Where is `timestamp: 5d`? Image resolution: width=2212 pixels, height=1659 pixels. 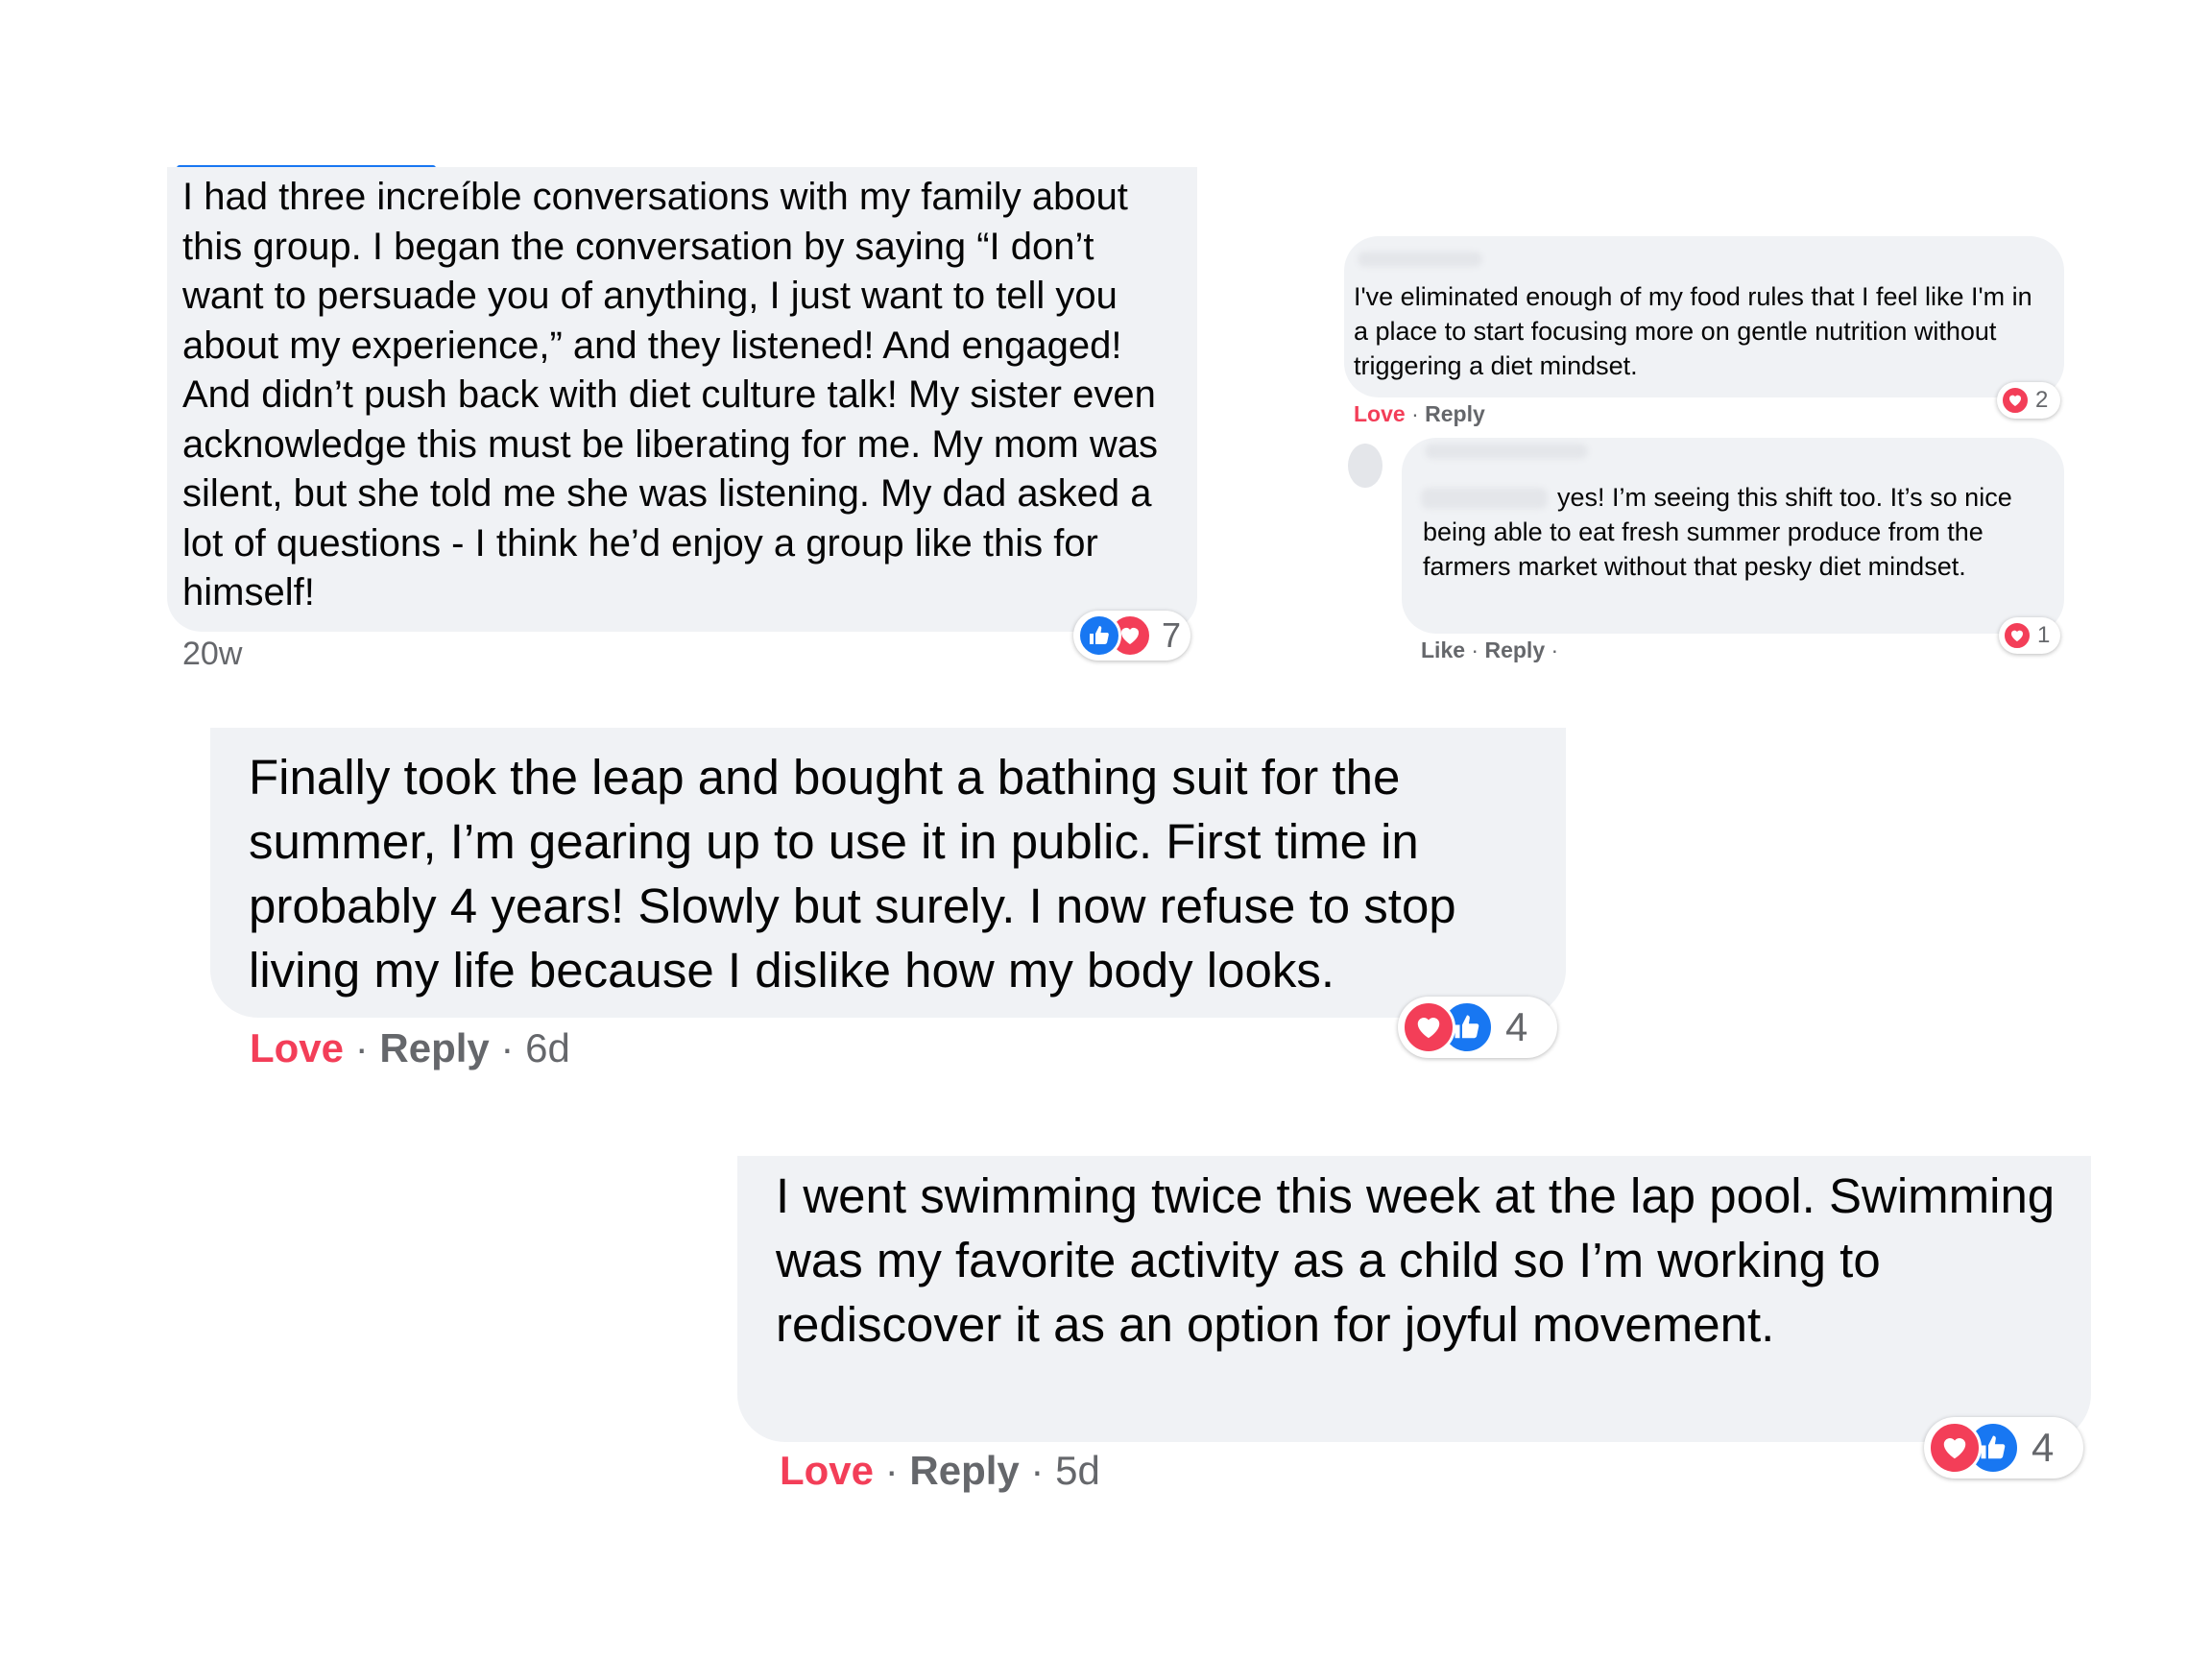
timestamp: 5d is located at coordinates (1077, 1471).